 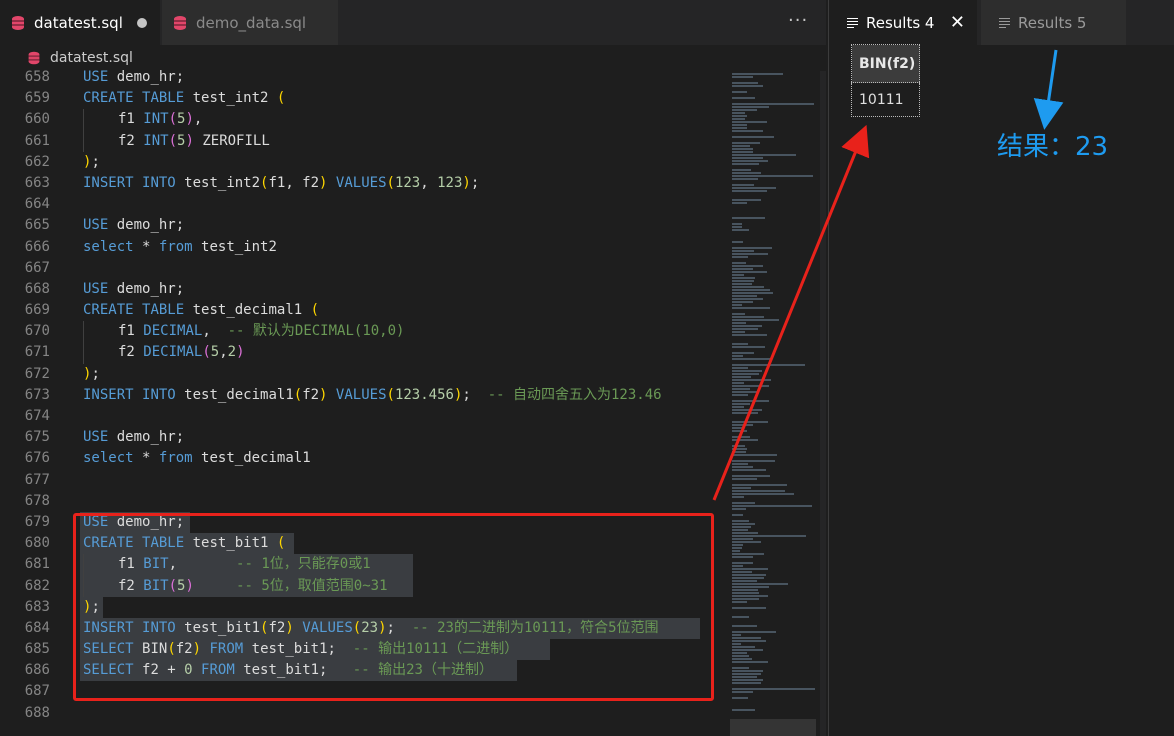 What do you see at coordinates (798, 20) in the screenshot?
I see `more-actions-icon: ···` at bounding box center [798, 20].